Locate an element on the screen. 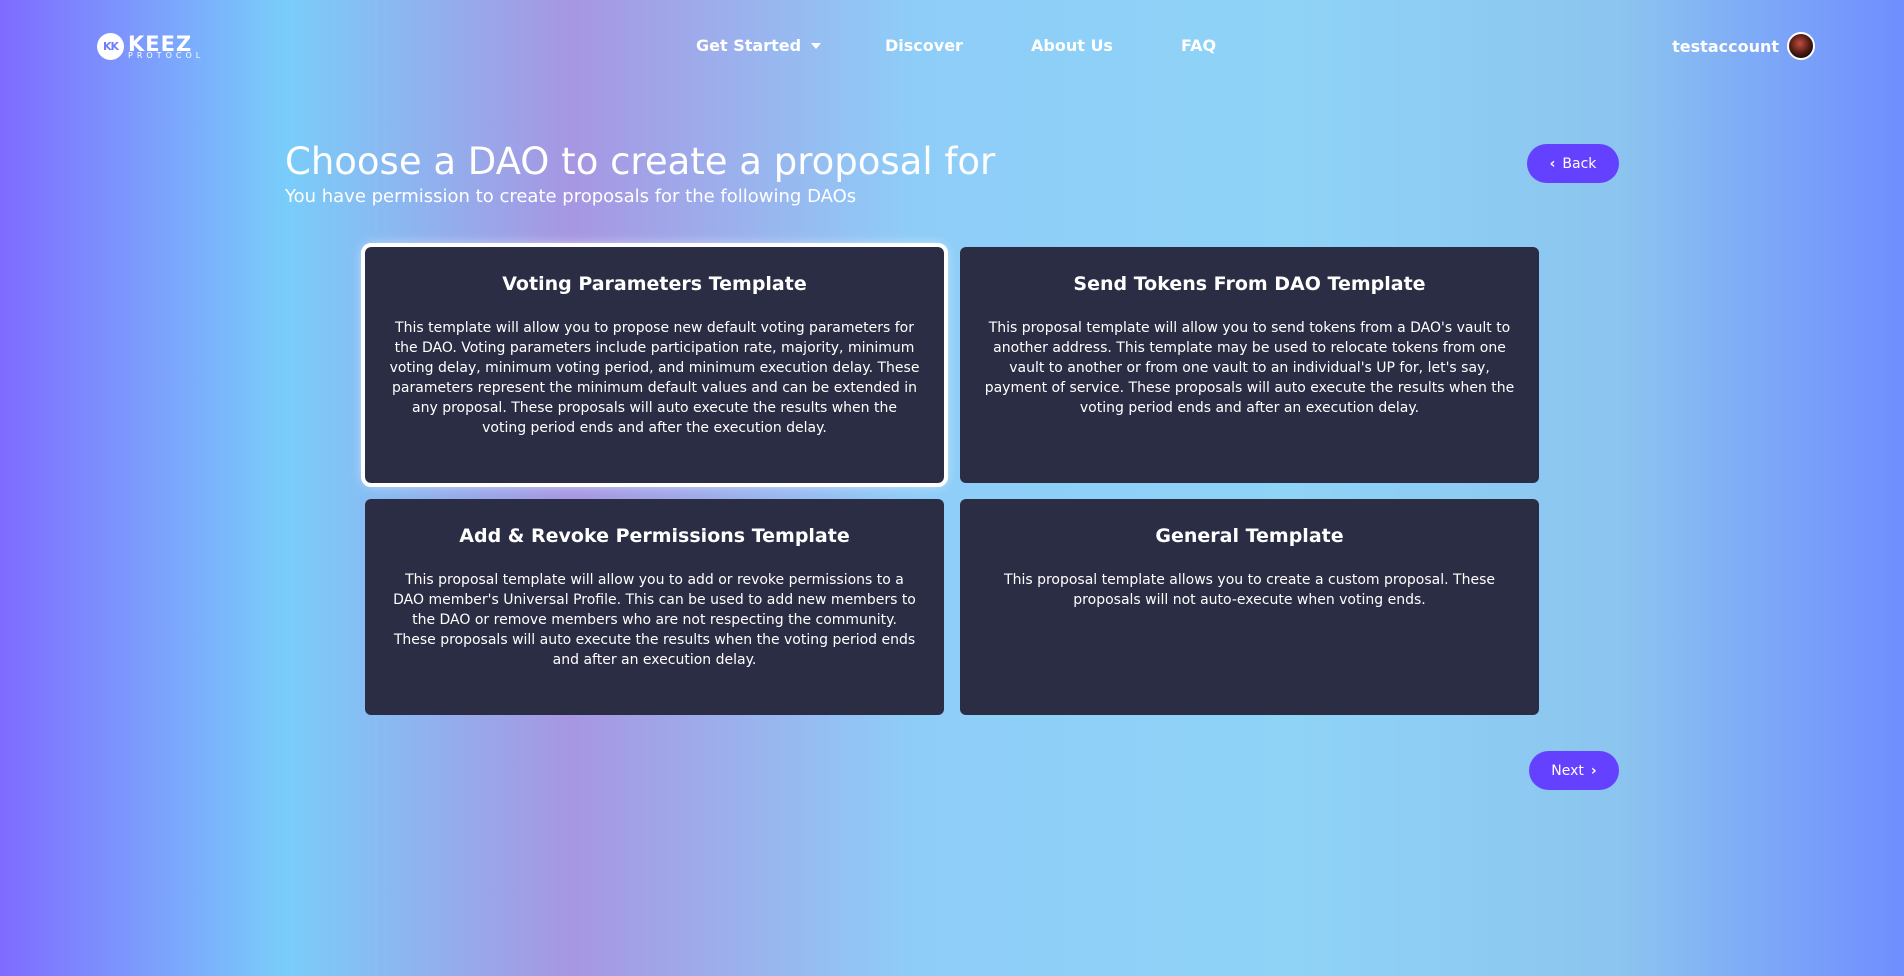 The image size is (1904, 976). chevron-left-icon: ‹ is located at coordinates (1552, 163).